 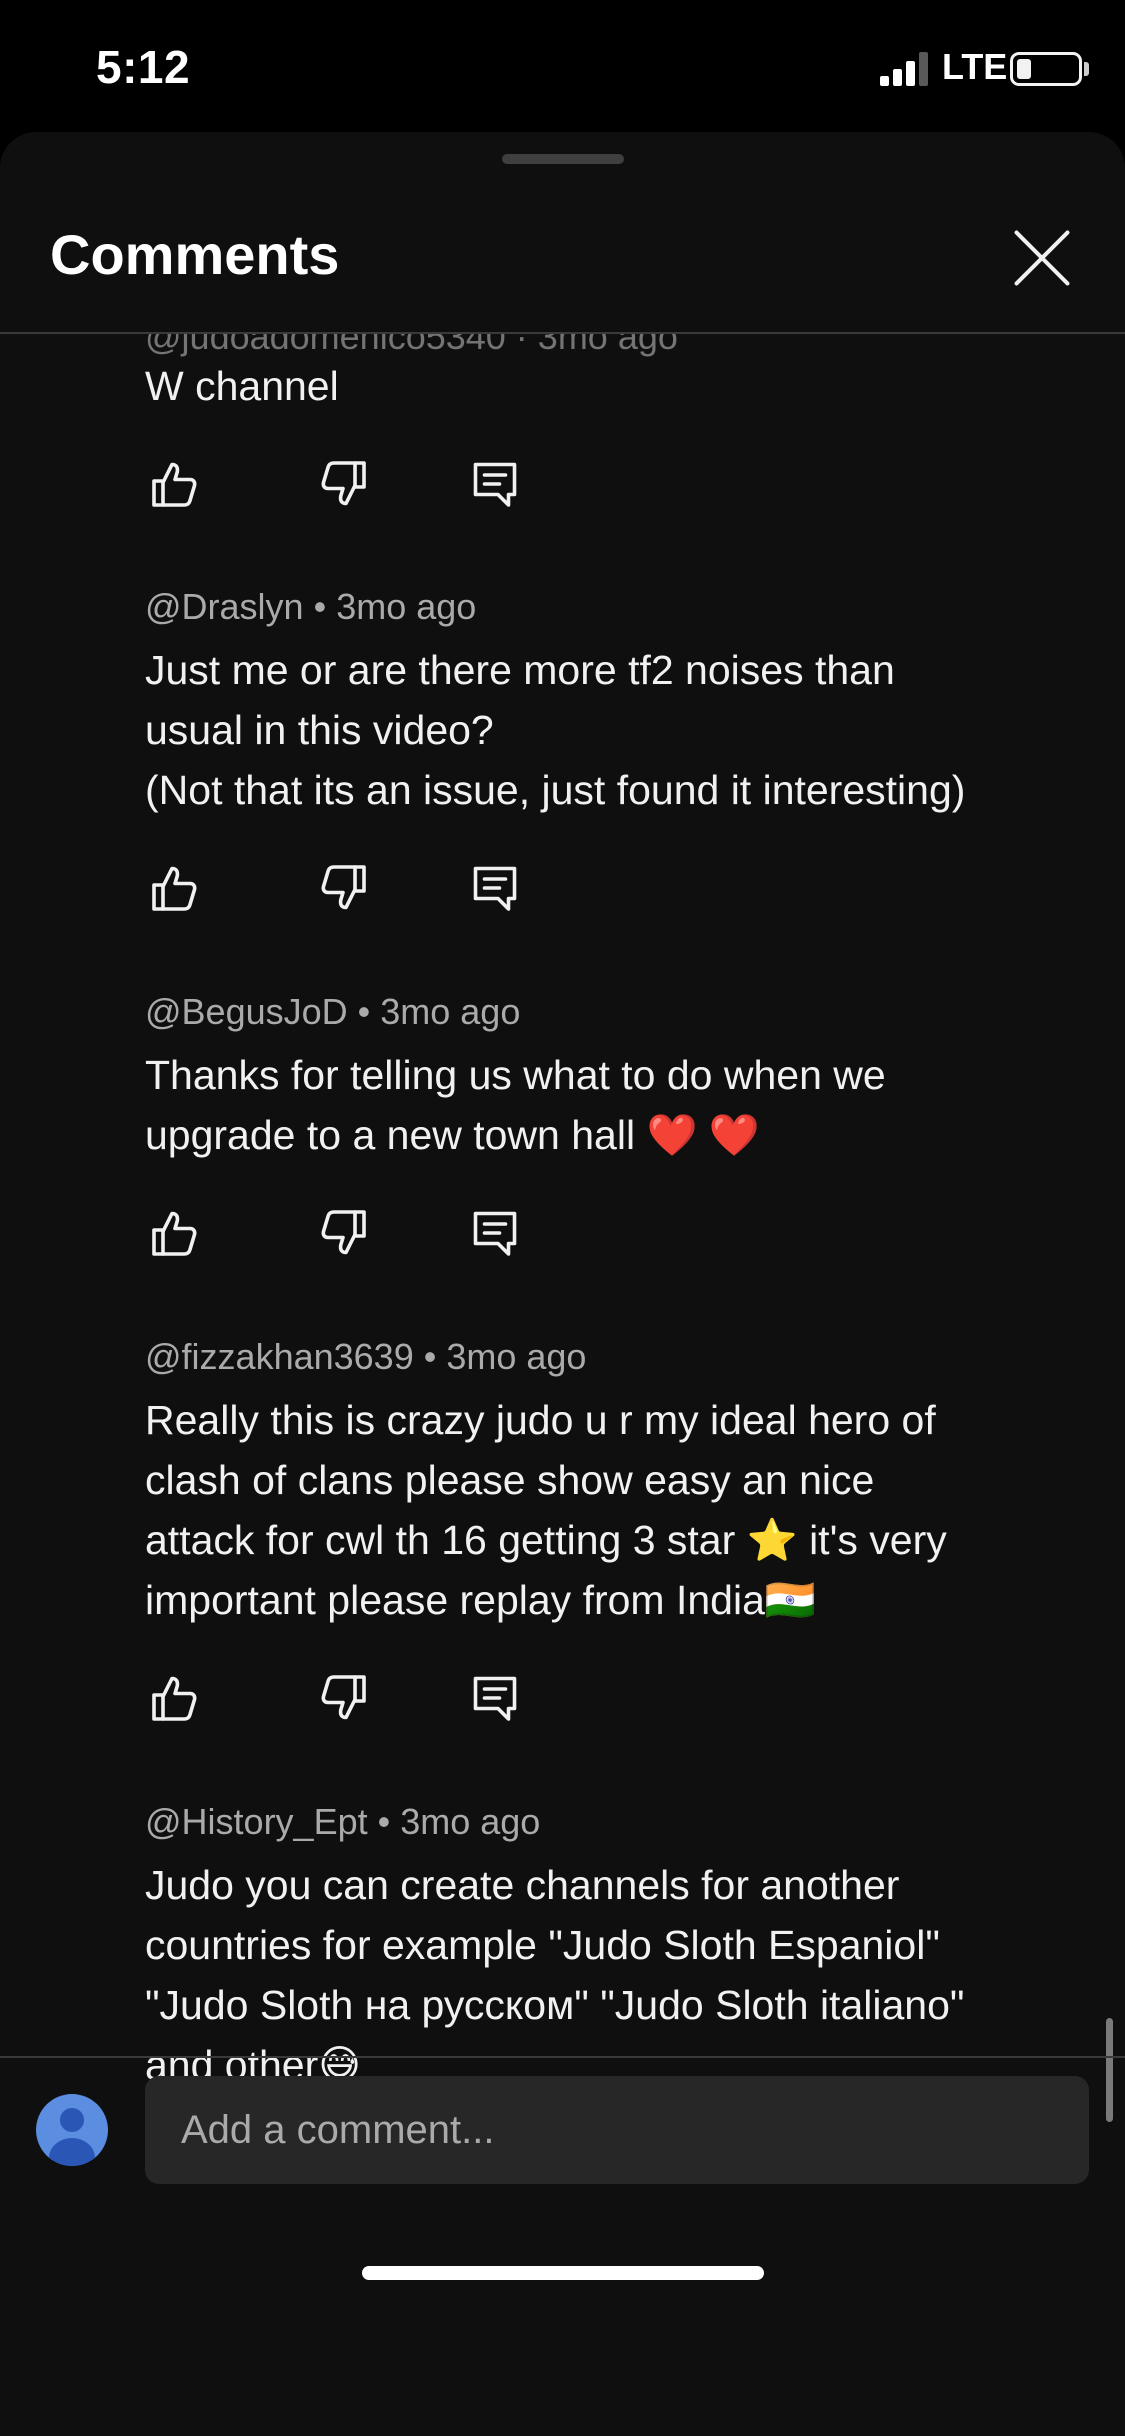 I want to click on comment-author: @History_Ept, so click(x=256, y=1821).